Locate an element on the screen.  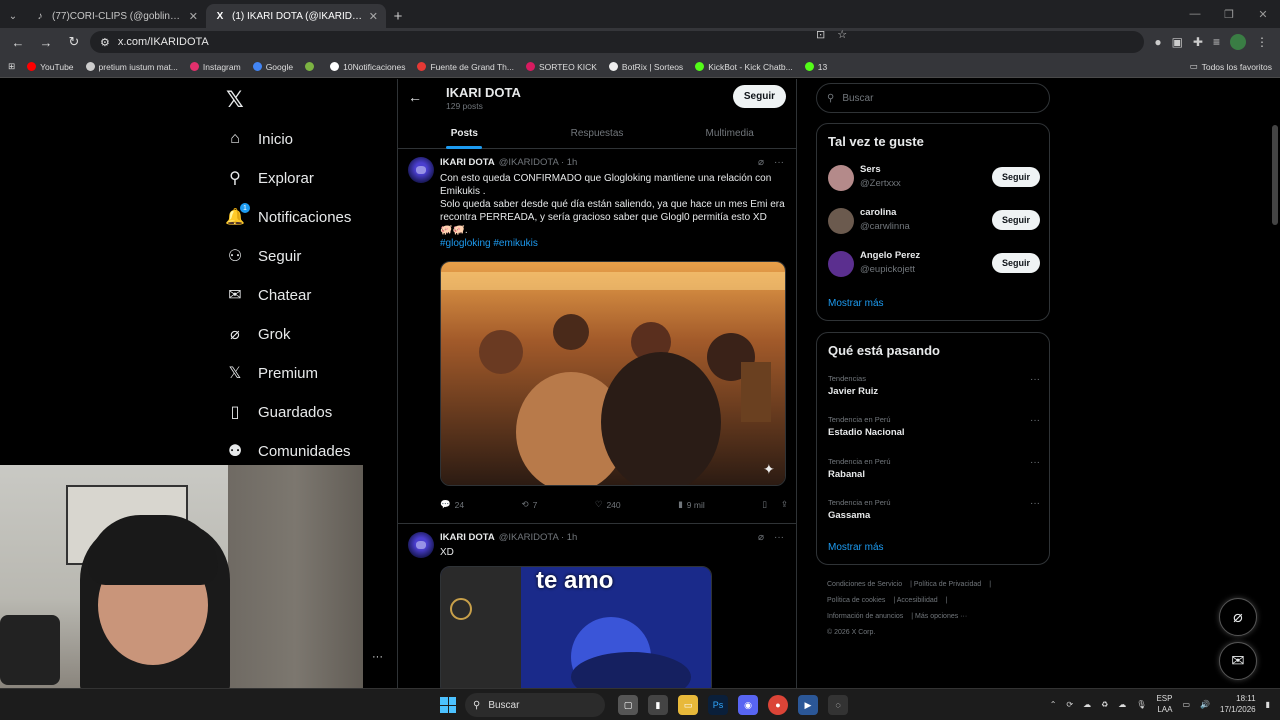
network-icon: ▭ is located at coordinates (1186, 704).